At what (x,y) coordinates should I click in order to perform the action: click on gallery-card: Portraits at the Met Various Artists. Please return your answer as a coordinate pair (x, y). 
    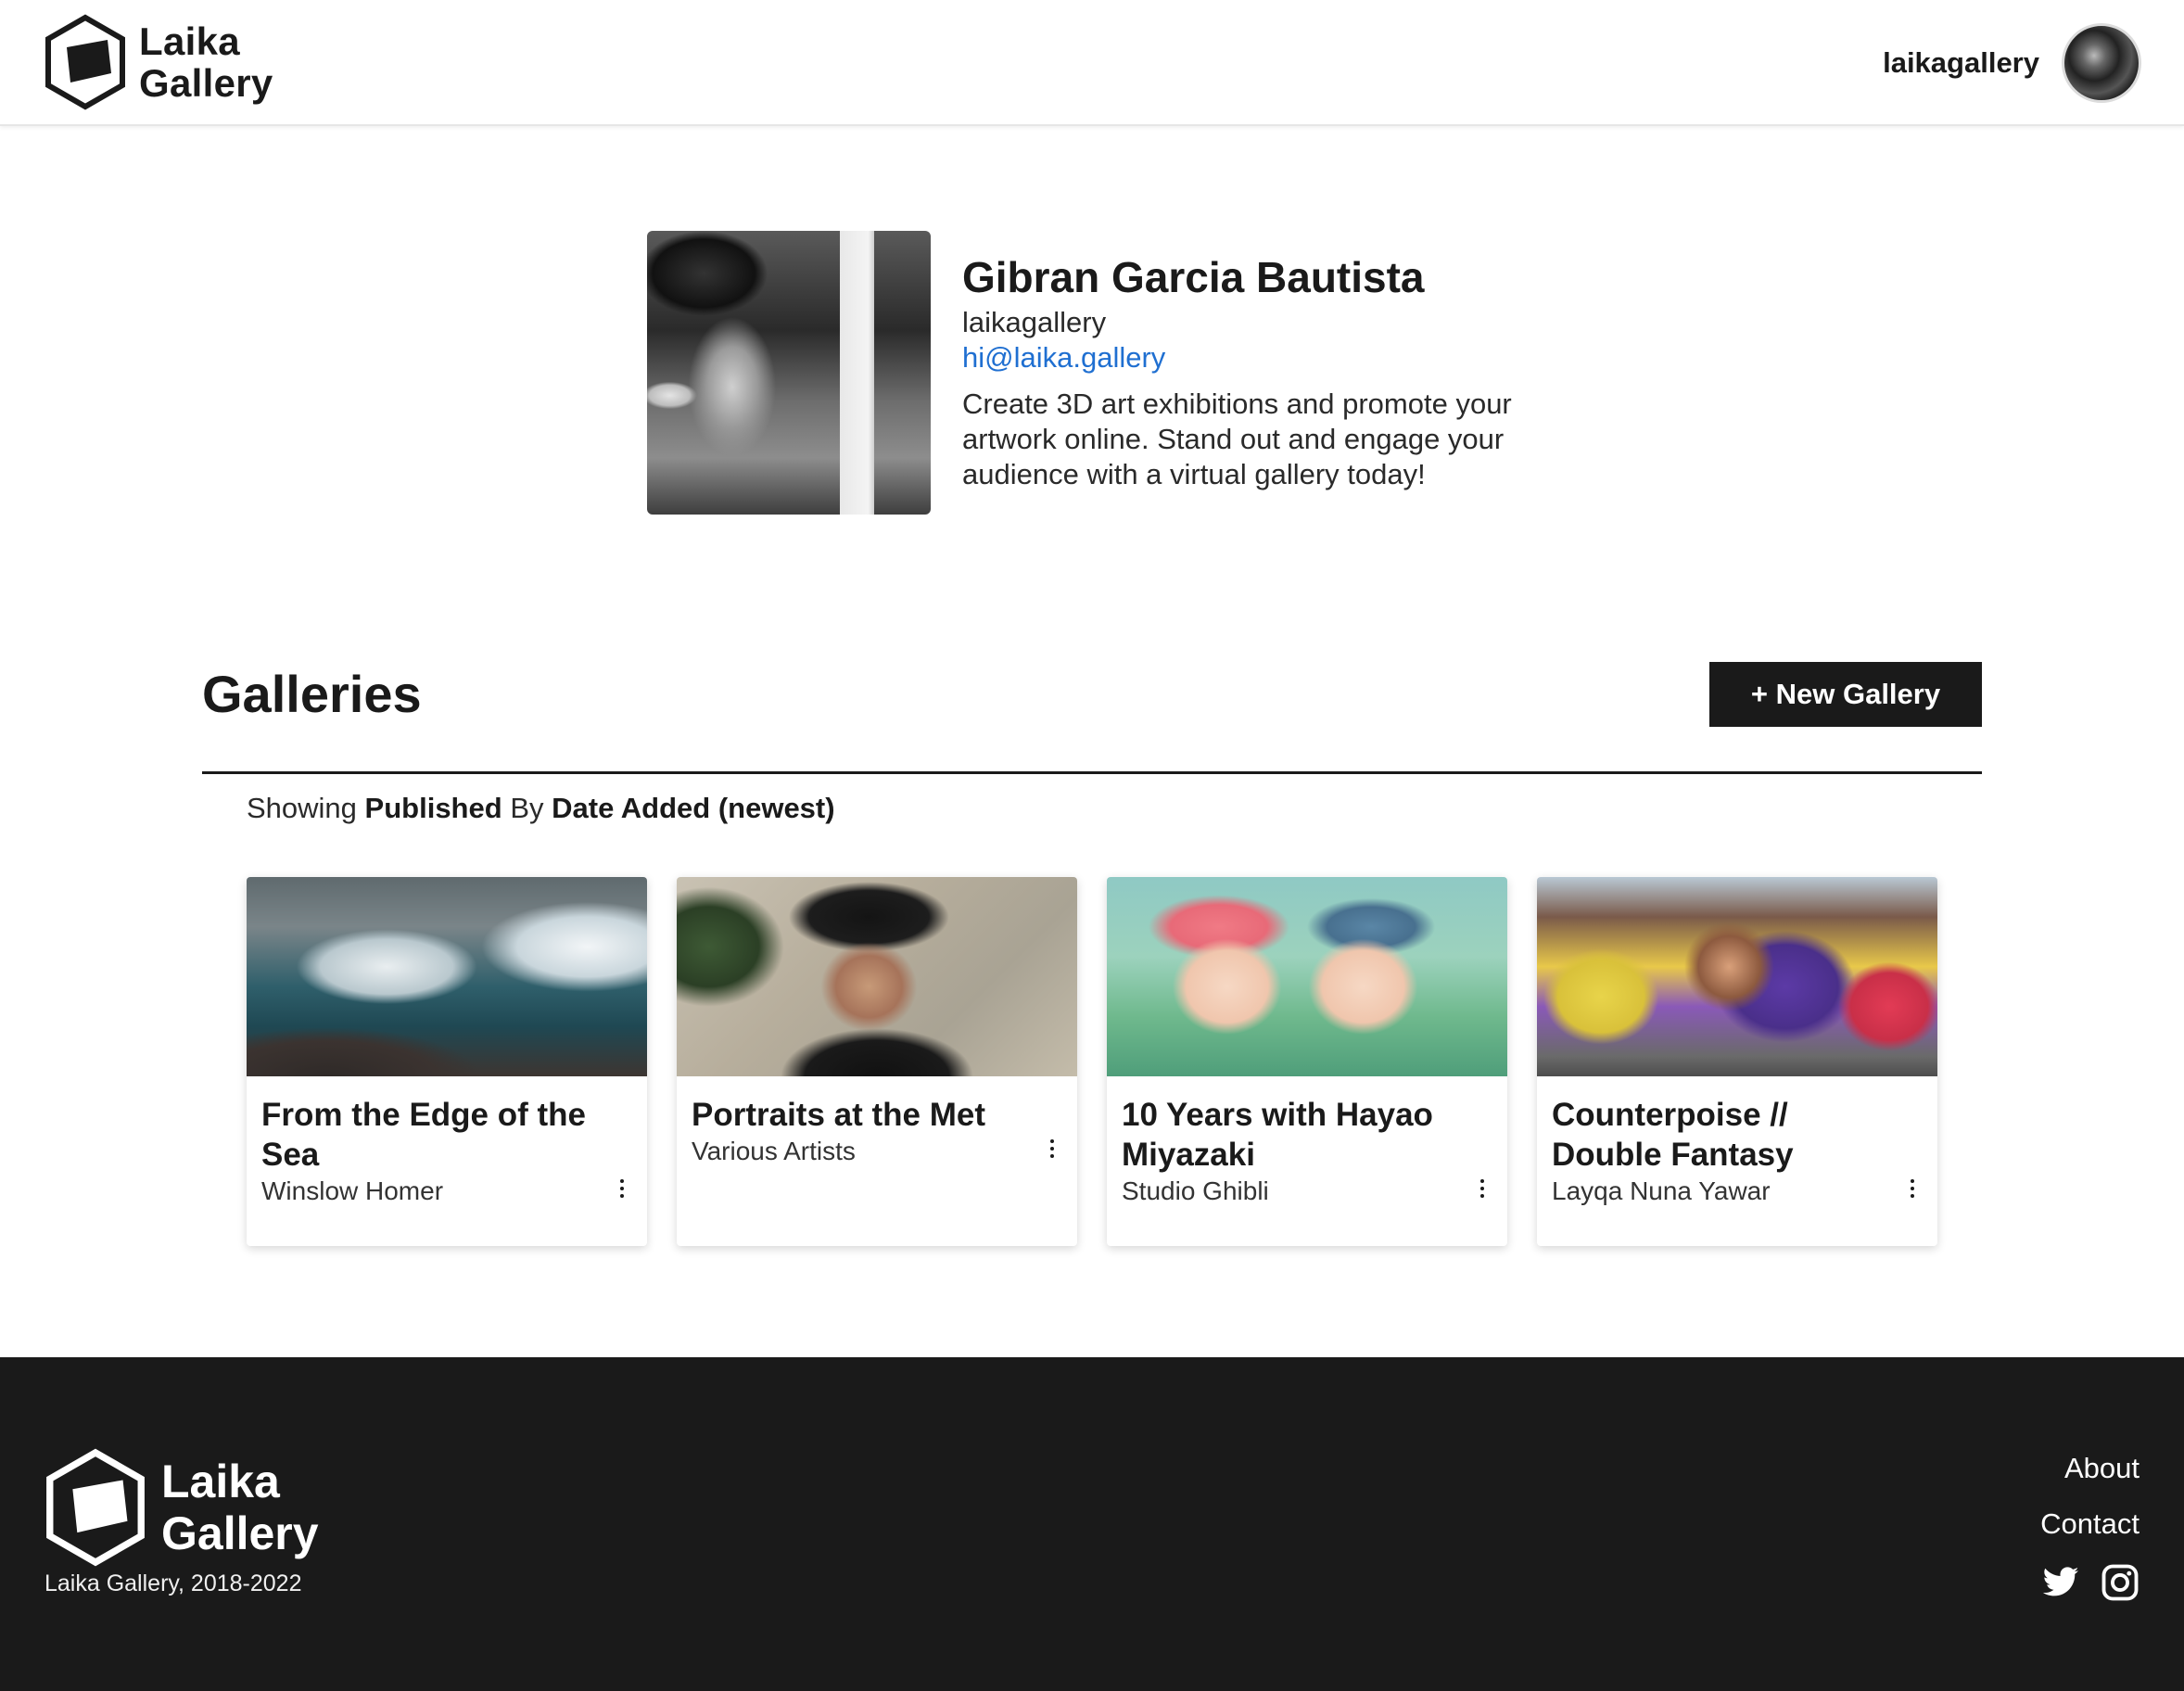
    Looking at the image, I should click on (877, 1061).